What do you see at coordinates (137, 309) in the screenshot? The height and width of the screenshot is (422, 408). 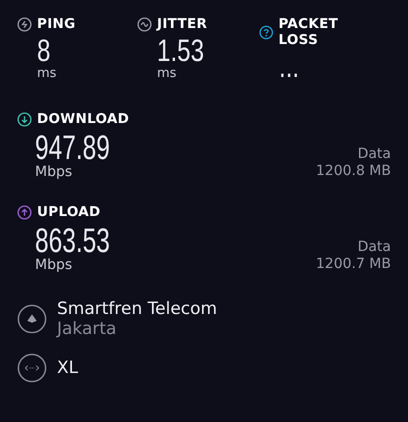 I see `server-name: Smartfren Telecom` at bounding box center [137, 309].